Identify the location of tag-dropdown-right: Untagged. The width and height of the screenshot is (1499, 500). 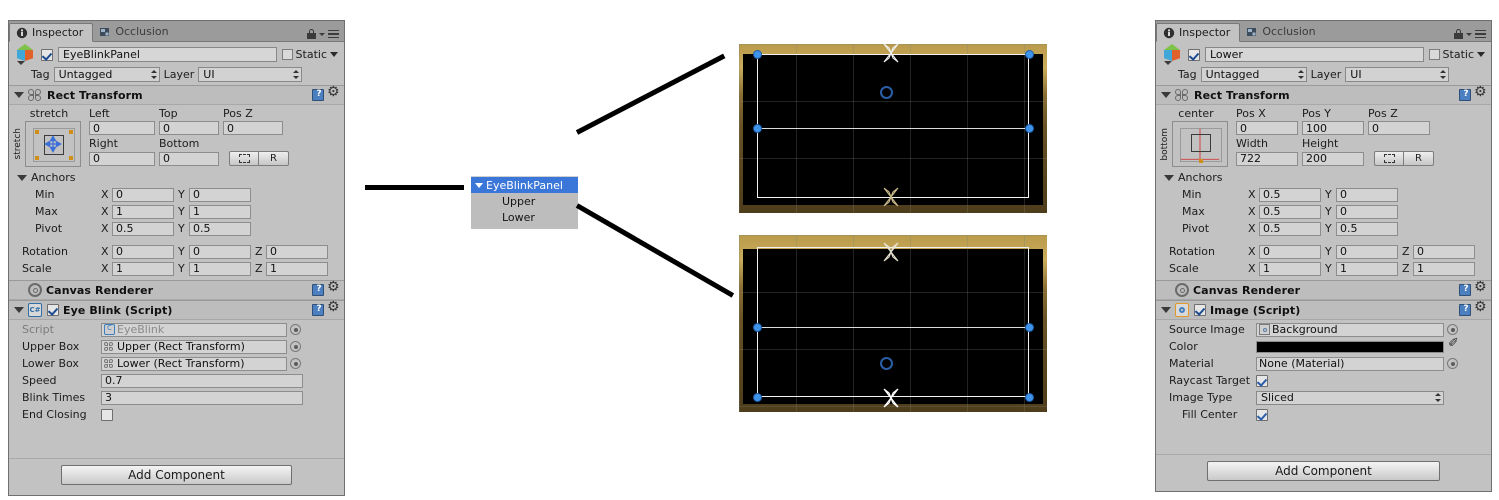
(1253, 74).